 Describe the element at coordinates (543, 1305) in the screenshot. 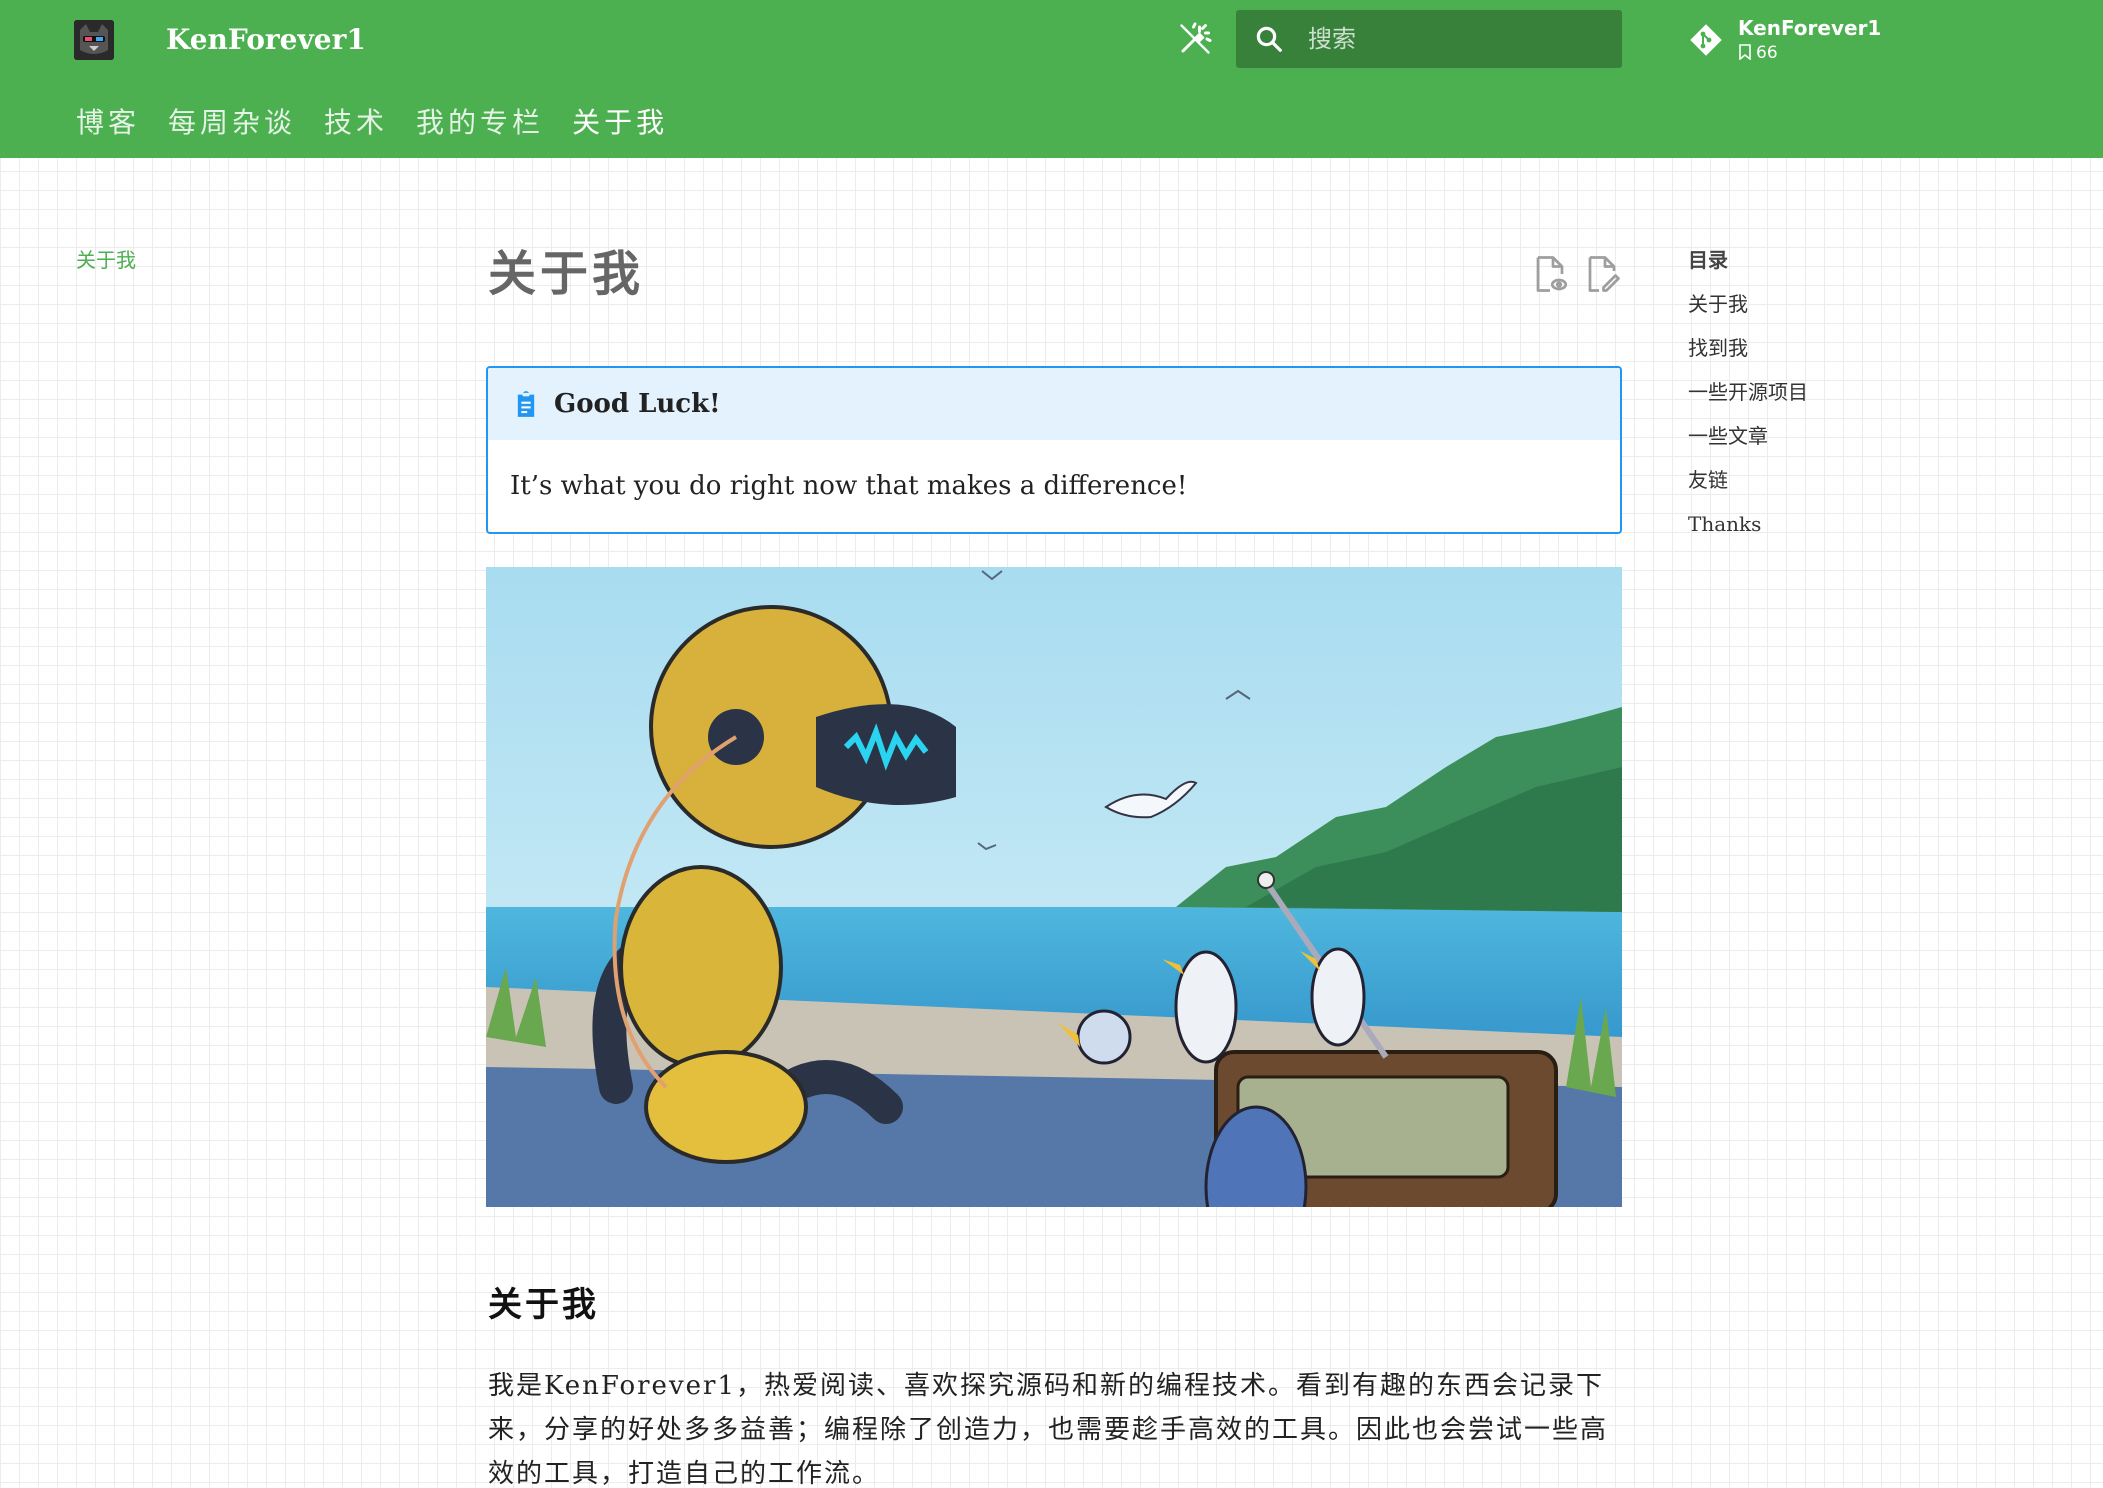

I see `section-heading-about: 关于我` at that location.